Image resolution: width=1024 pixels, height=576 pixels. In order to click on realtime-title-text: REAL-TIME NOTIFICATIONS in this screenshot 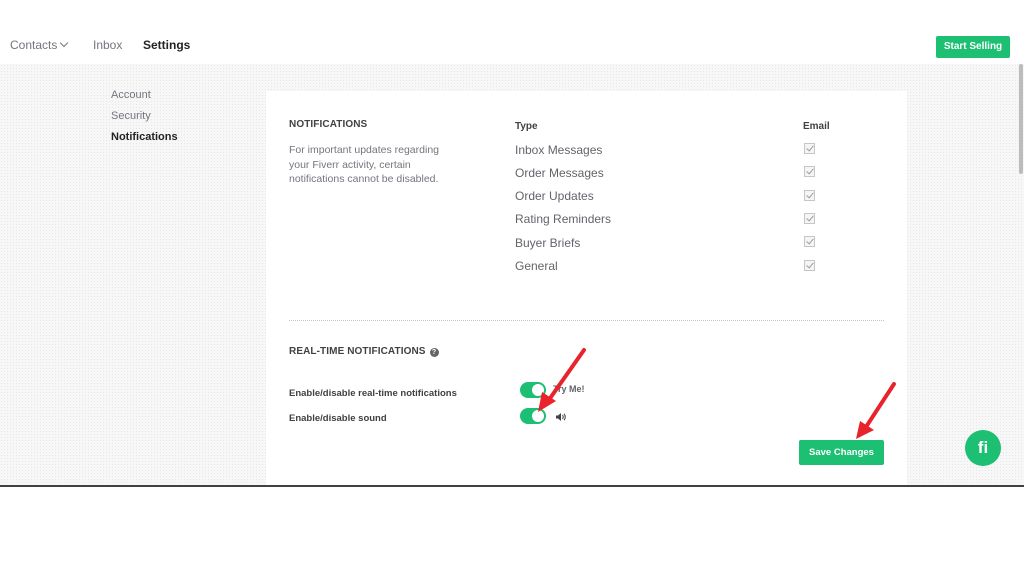, I will do `click(357, 351)`.